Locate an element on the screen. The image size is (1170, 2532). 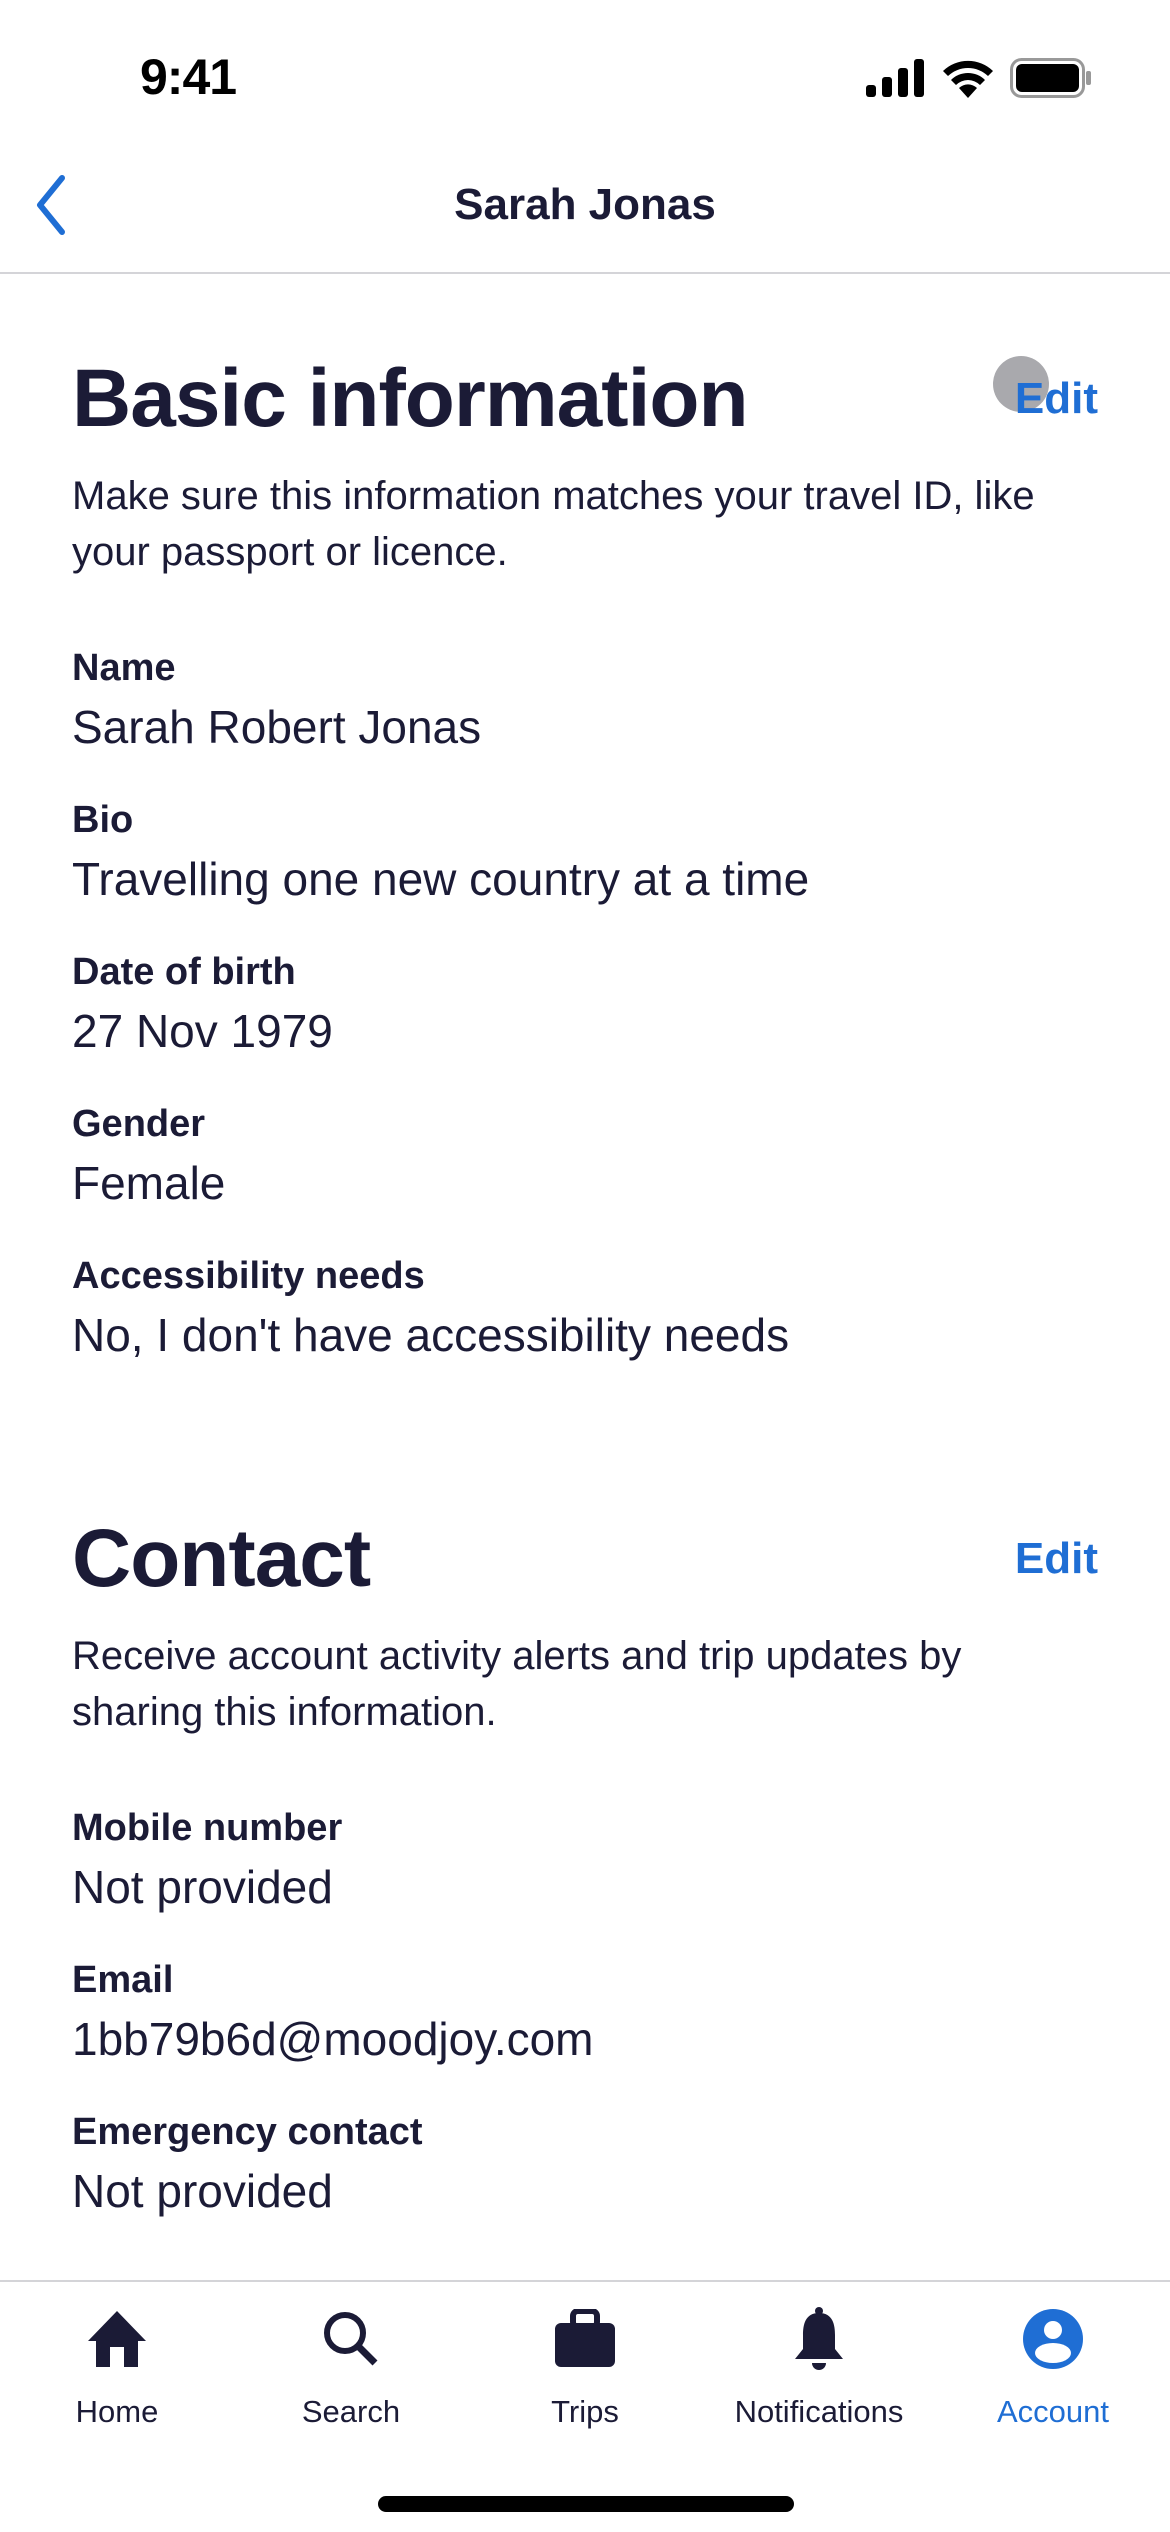
field-value: 27 Nov 1979 is located at coordinates (202, 1031).